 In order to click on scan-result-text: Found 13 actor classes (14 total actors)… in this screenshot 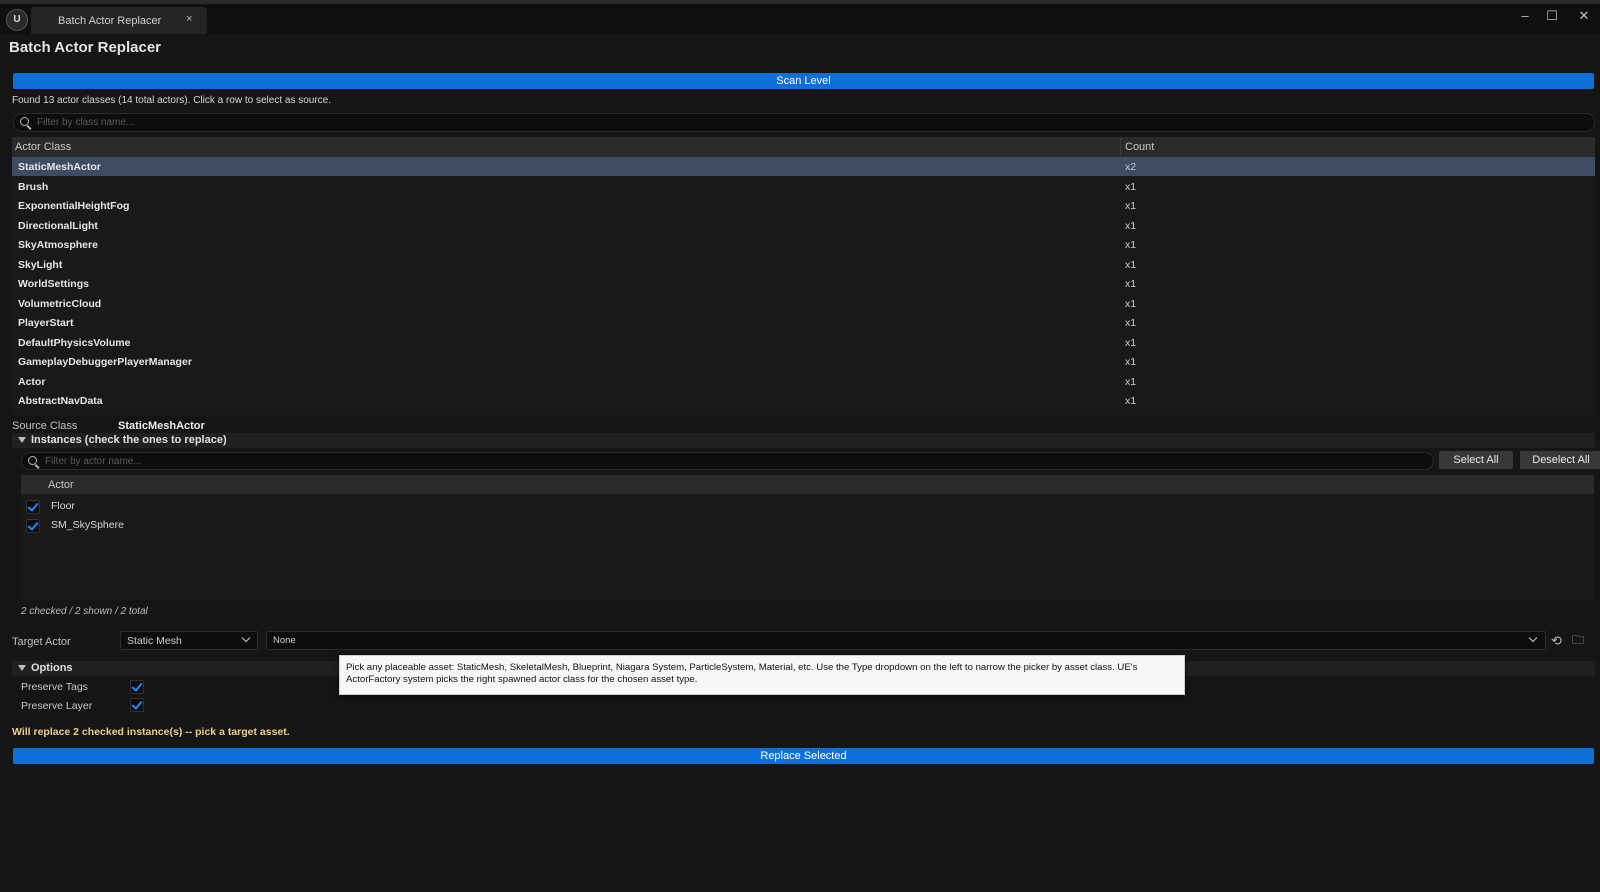, I will do `click(172, 100)`.